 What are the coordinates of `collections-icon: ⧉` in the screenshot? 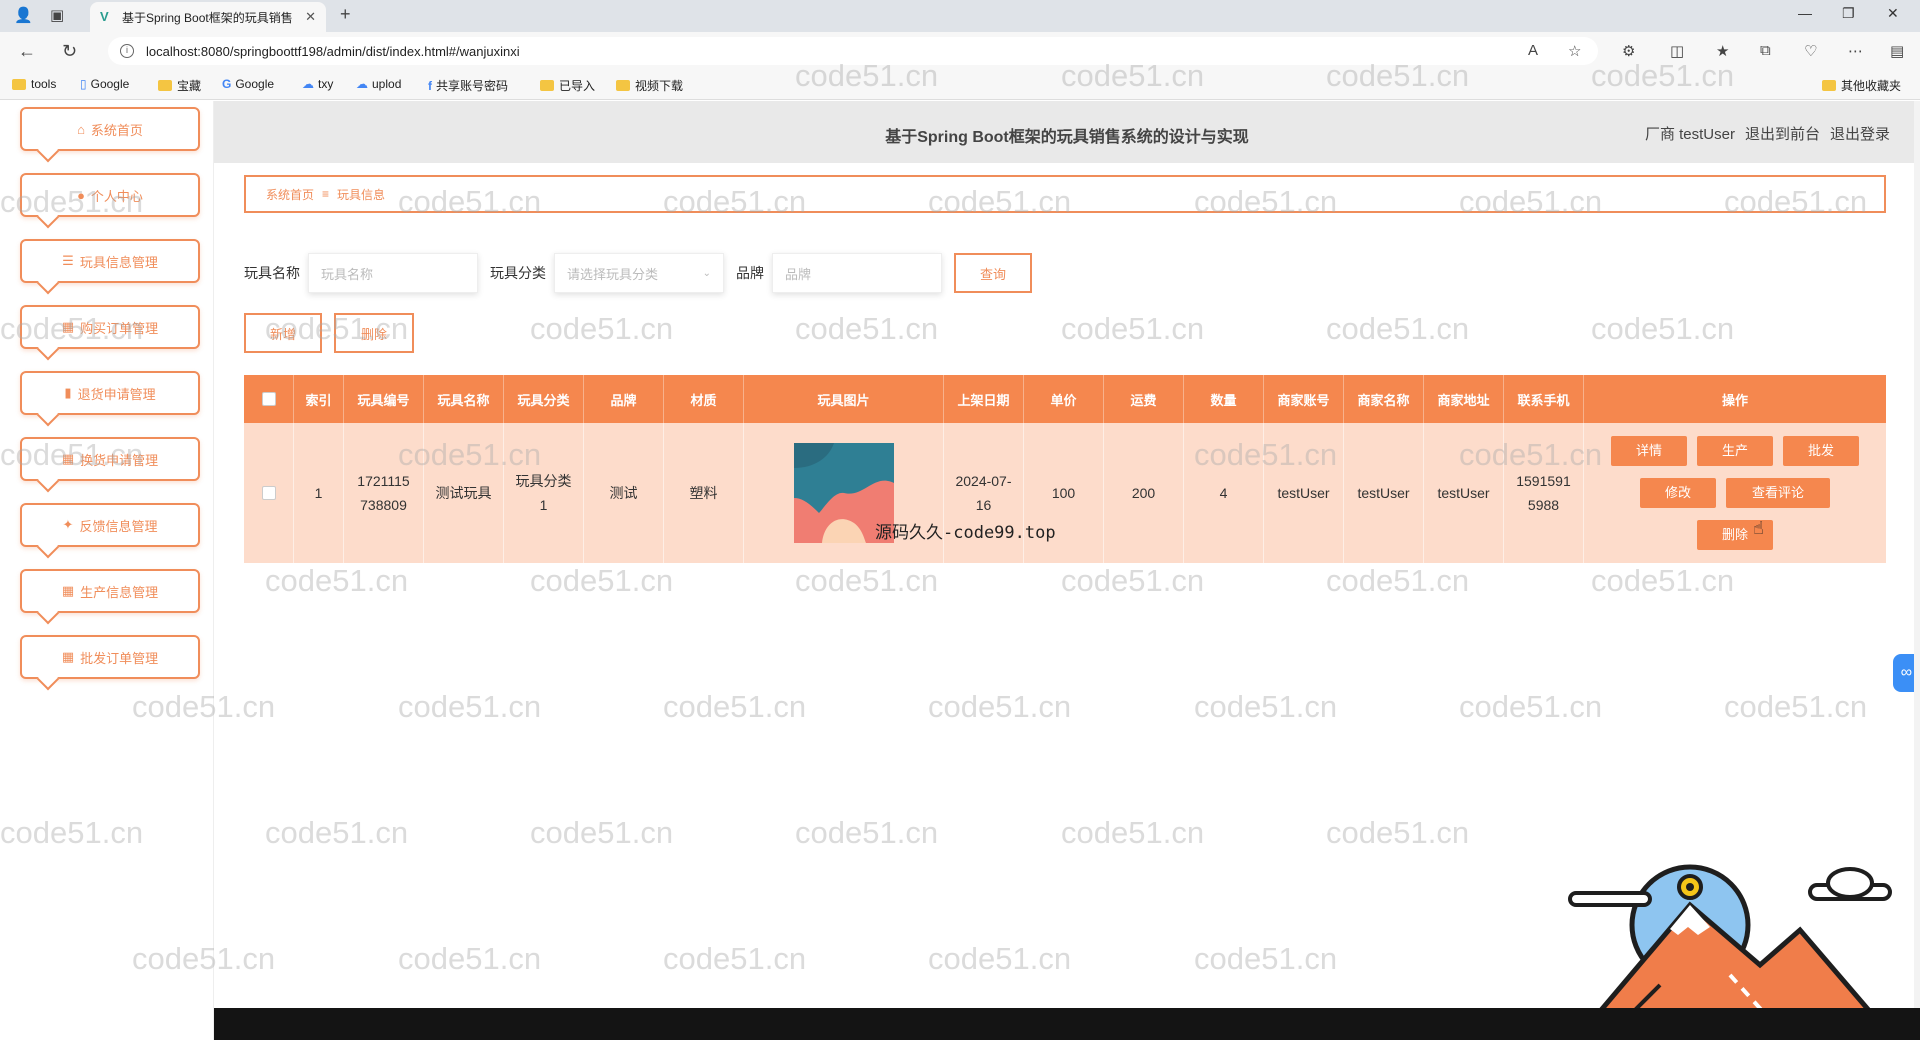 It's located at (1765, 50).